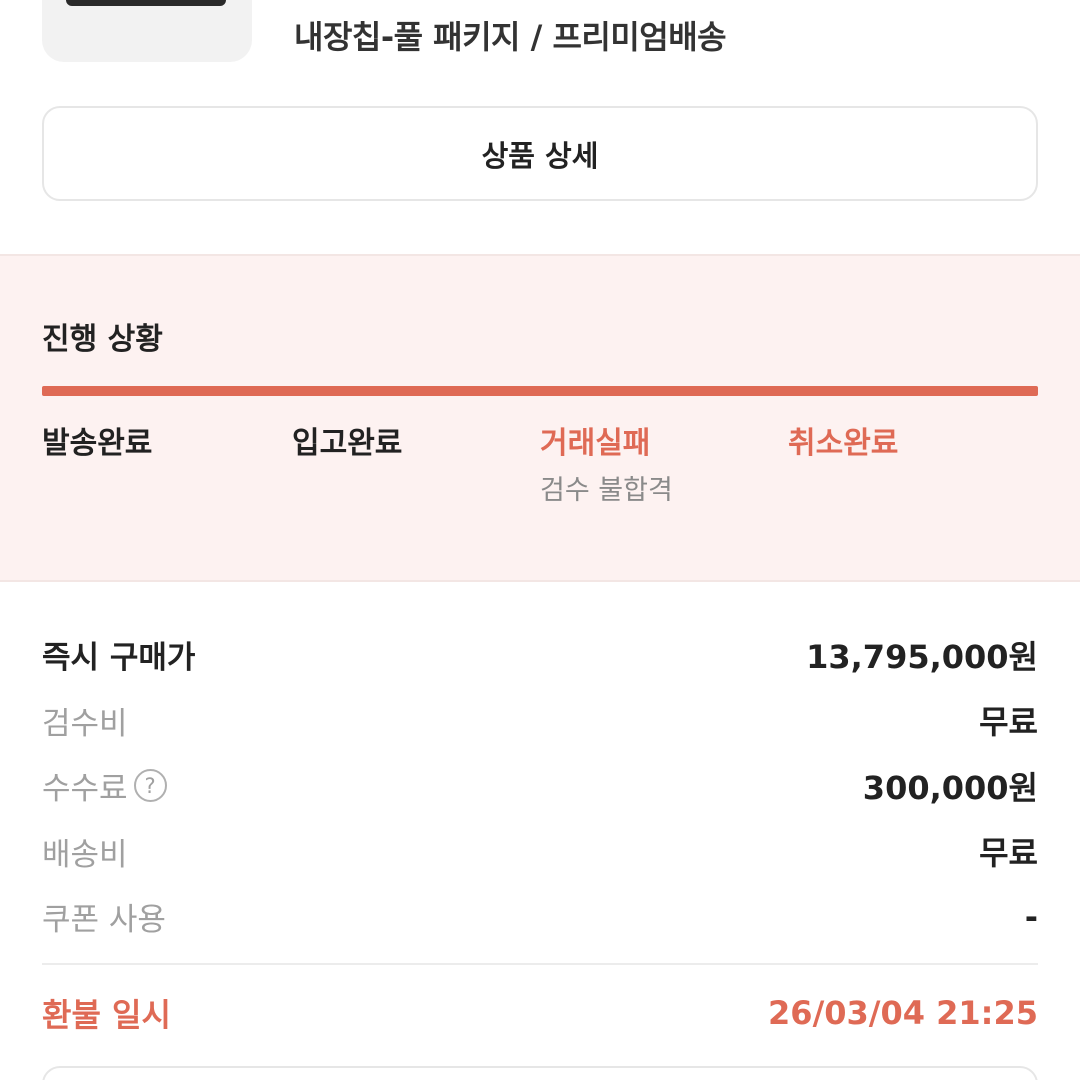 The width and height of the screenshot is (1080, 1080). I want to click on price-row-value: -, so click(1031, 916).